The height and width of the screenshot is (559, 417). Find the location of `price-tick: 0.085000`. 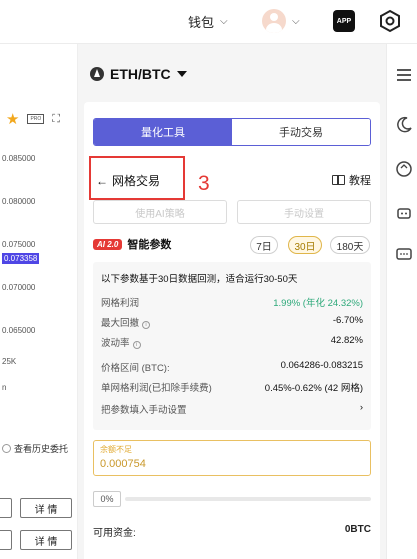

price-tick: 0.085000 is located at coordinates (19, 158).